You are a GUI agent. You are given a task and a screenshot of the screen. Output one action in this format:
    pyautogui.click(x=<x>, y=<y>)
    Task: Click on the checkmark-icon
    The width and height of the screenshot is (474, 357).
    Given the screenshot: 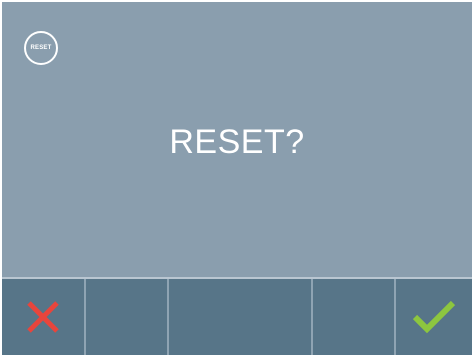 What is the action you would take?
    pyautogui.click(x=434, y=317)
    